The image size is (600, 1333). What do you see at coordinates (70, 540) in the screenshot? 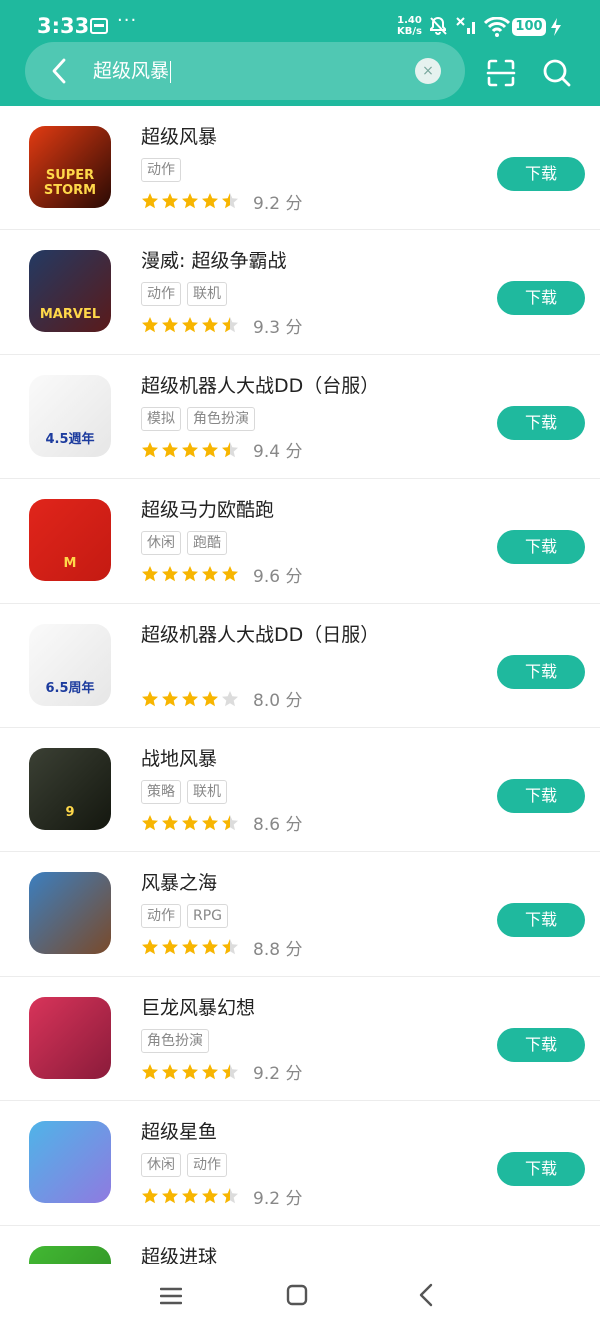
I see `app-icon: M` at bounding box center [70, 540].